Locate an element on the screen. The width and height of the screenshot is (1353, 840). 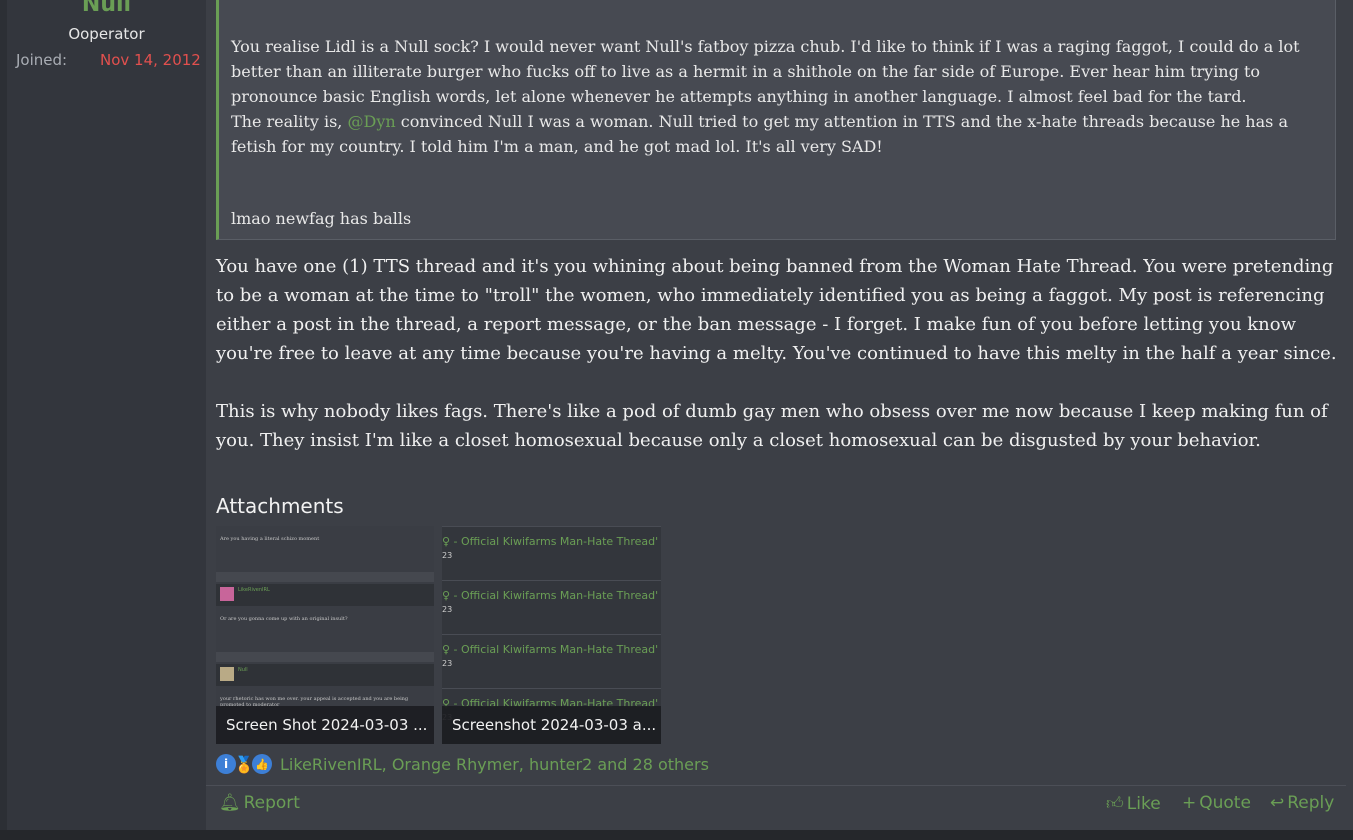
quote-button: + Quote is located at coordinates (1216, 803).